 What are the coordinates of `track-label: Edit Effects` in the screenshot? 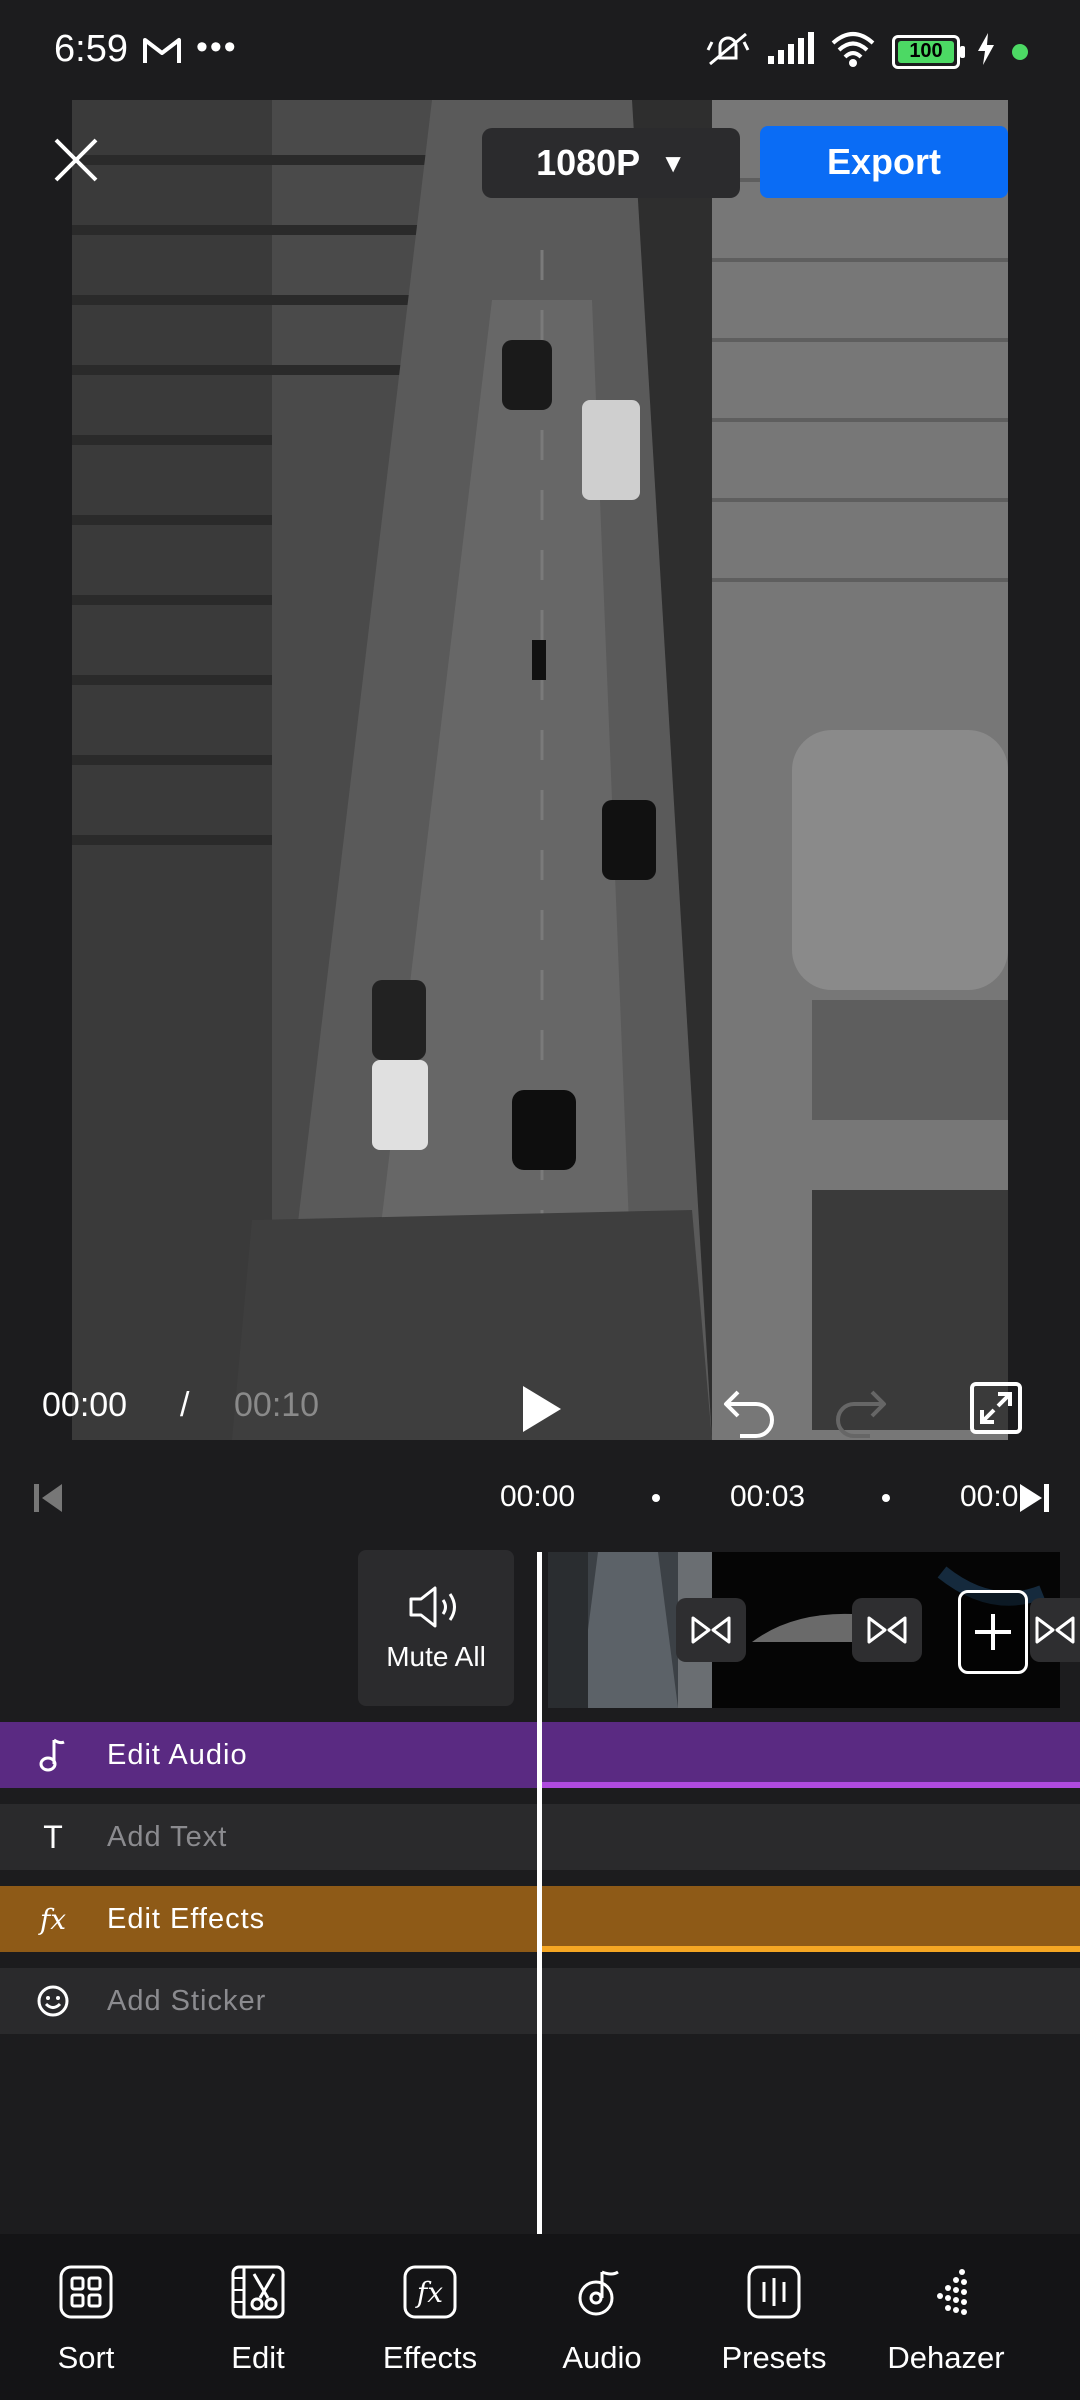 It's located at (186, 1918).